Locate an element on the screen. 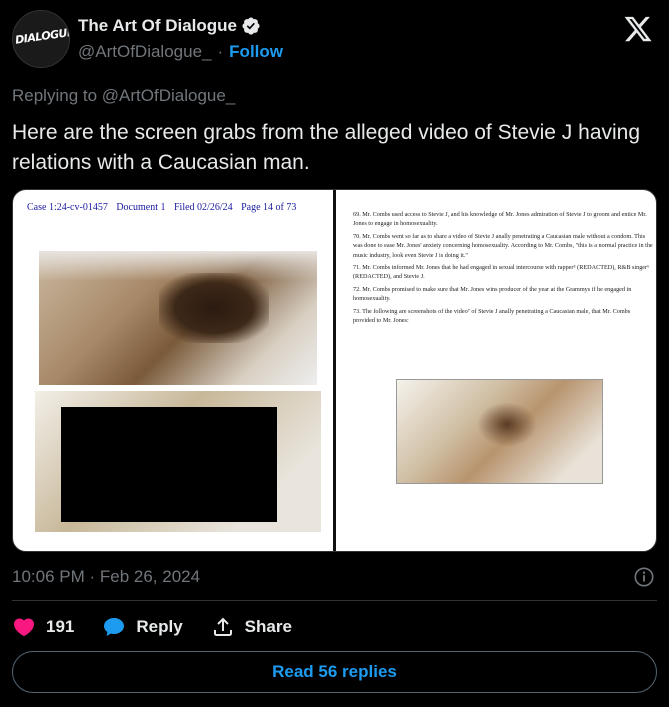 The image size is (669, 707). share-icon is located at coordinates (222, 626).